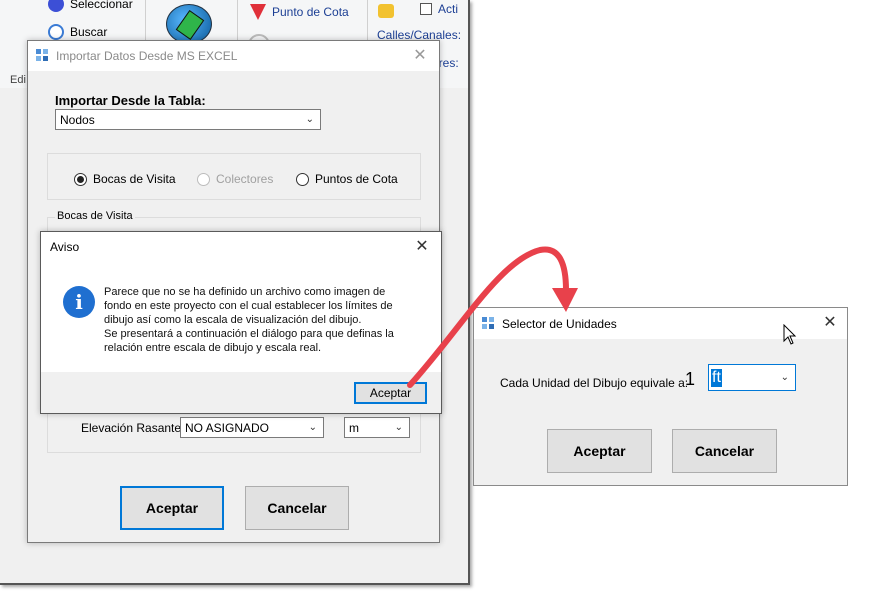  Describe the element at coordinates (565, 300) in the screenshot. I see `arrow-head-icon` at that location.